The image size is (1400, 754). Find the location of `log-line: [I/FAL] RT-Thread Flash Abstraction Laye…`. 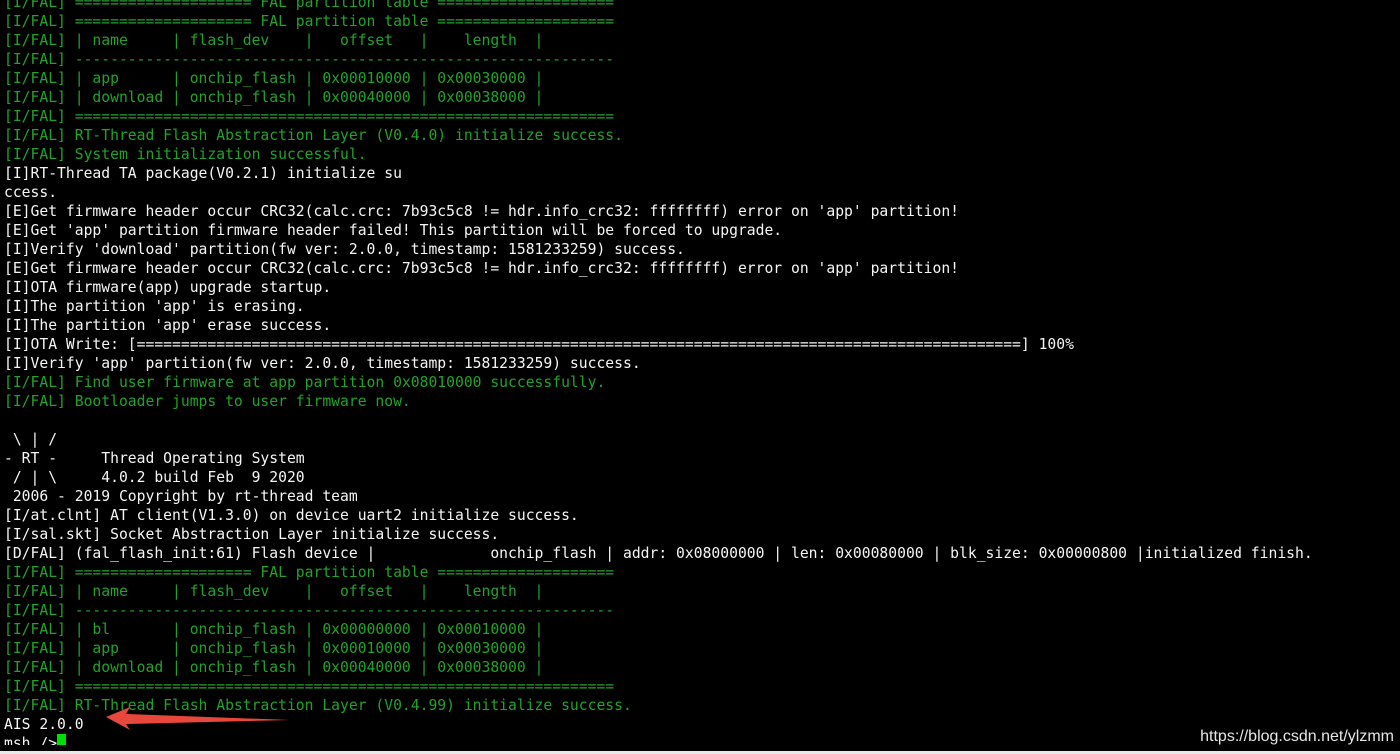

log-line: [I/FAL] RT-Thread Flash Abstraction Laye… is located at coordinates (313, 135).